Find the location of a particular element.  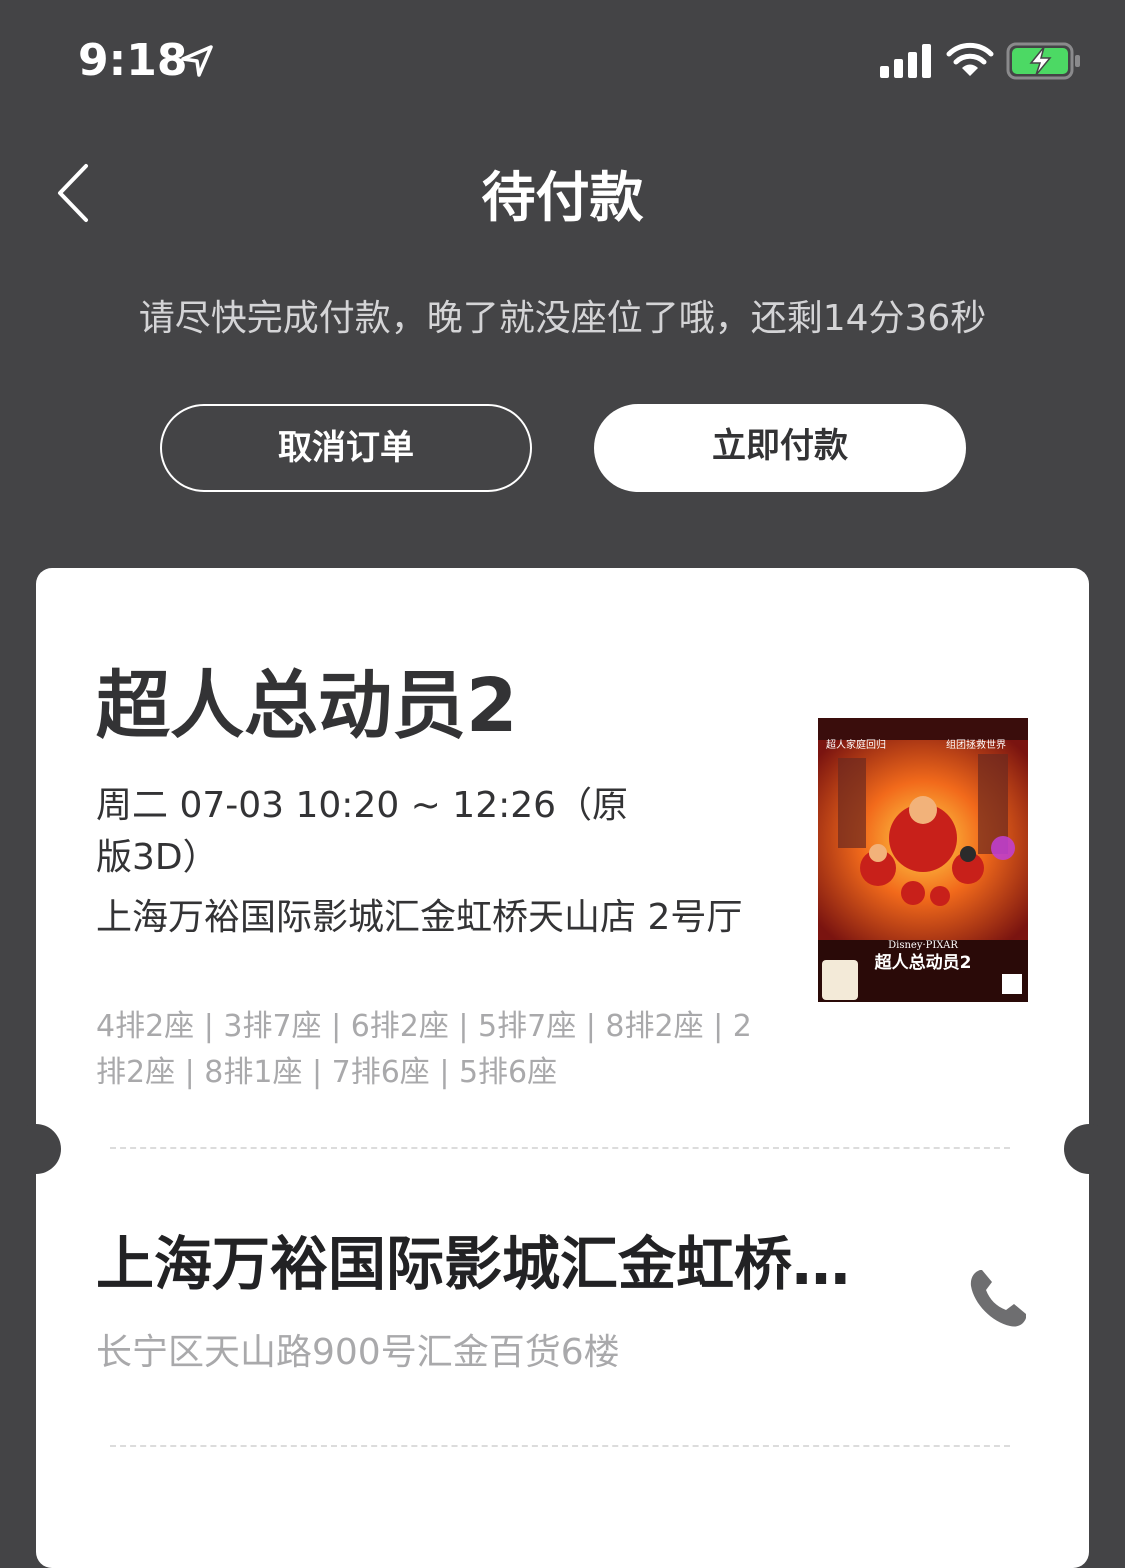

poster-tagline-left: 超人家庭回归 is located at coordinates (856, 744).